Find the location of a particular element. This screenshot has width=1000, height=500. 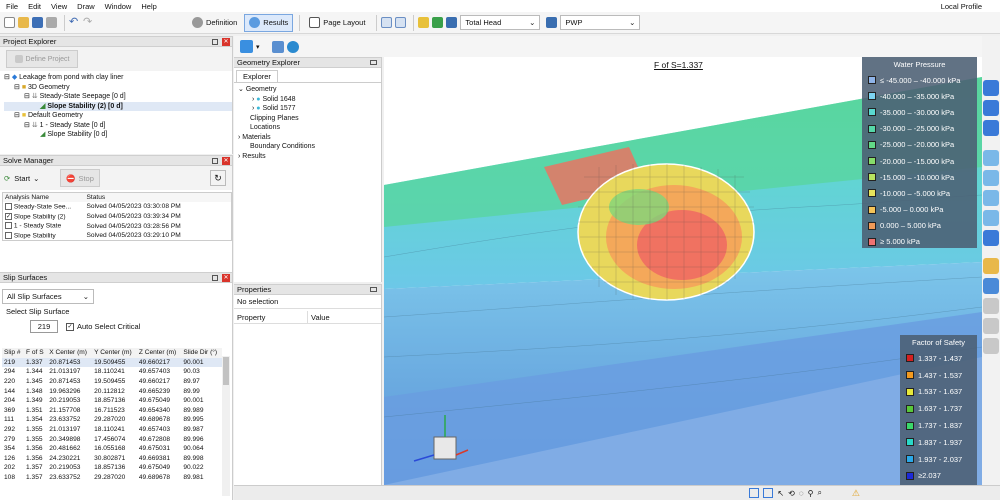

contour-icon is located at coordinates (452, 22).